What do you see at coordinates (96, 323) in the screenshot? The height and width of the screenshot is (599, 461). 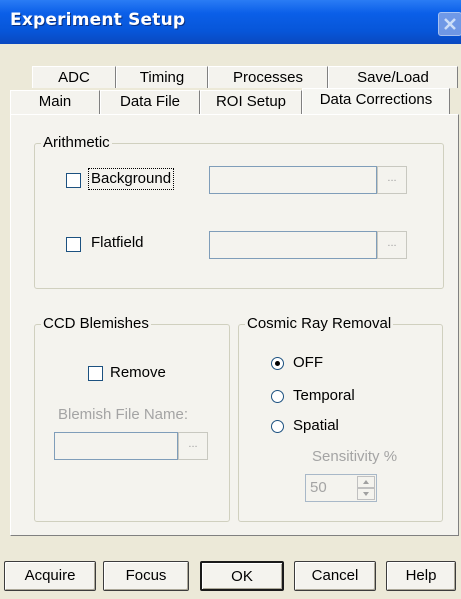 I see `ccd-blemishes-title: CCD Blemishes` at bounding box center [96, 323].